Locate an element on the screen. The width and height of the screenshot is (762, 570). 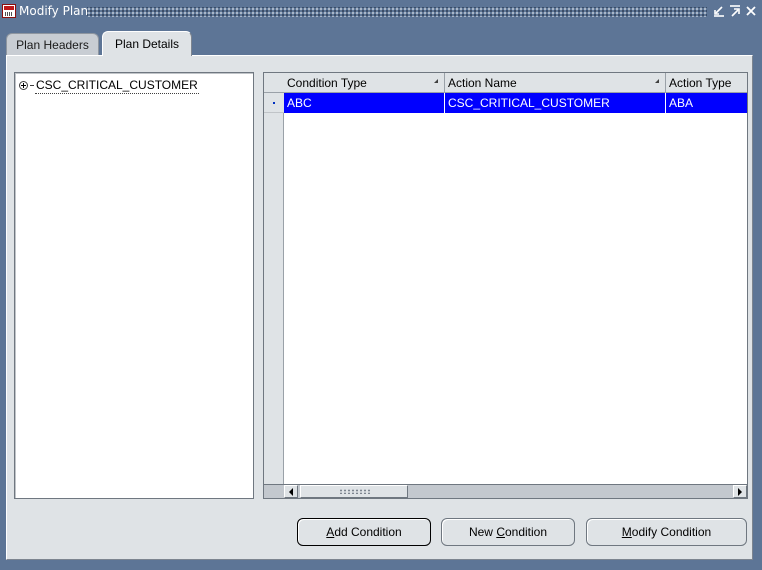
column-header-action-type: Action Type is located at coordinates (706, 83).